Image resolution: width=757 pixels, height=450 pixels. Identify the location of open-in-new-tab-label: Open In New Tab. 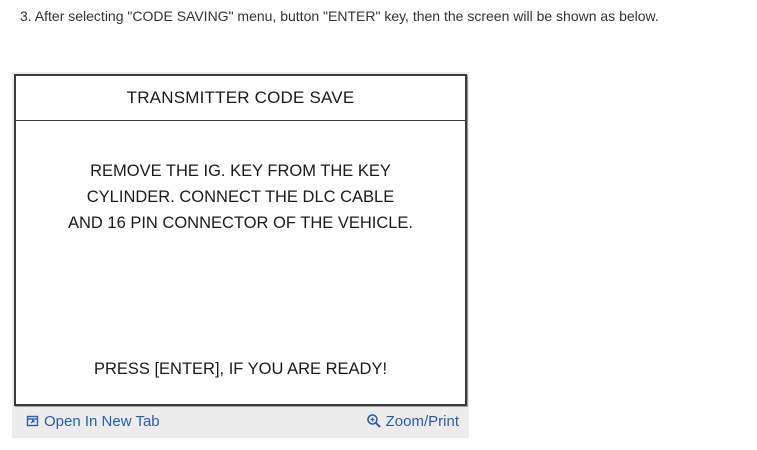
(102, 421).